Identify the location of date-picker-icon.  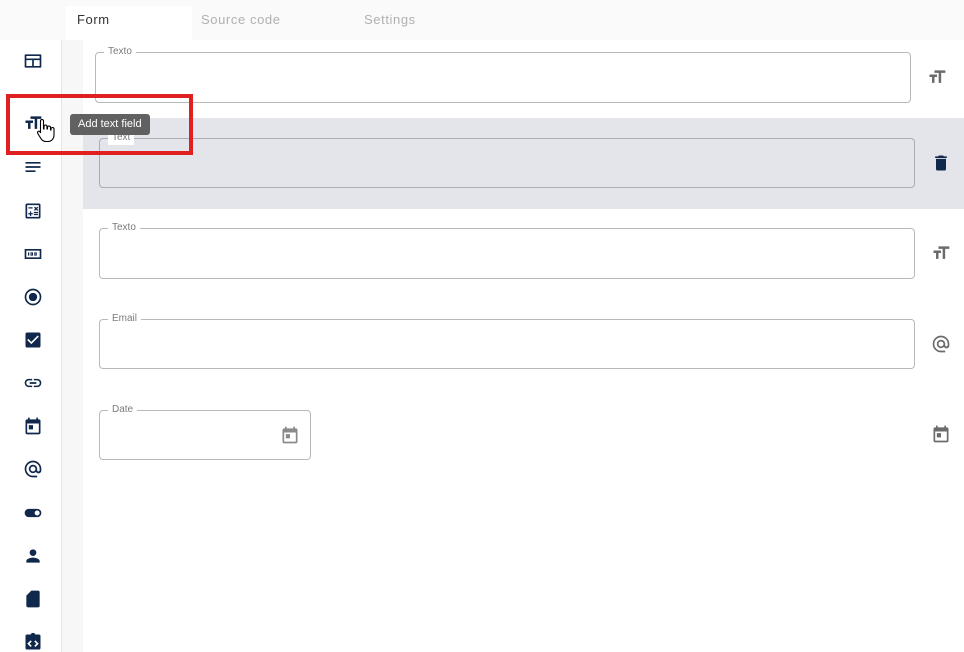
(290, 435).